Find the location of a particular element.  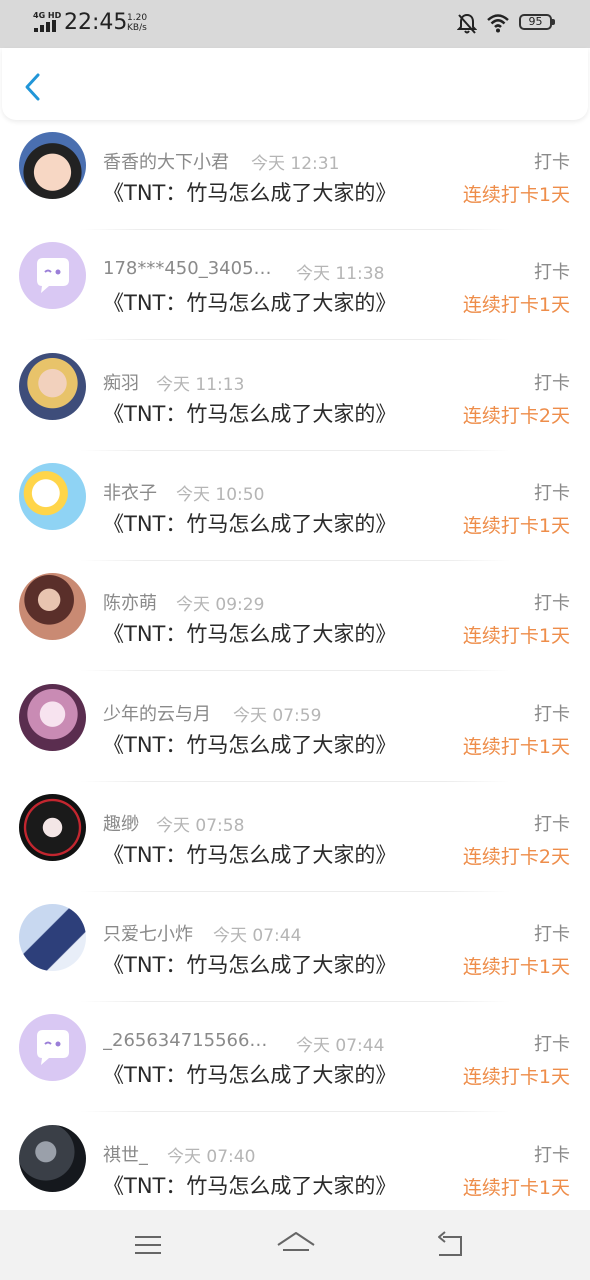

network-type: 4G HD is located at coordinates (47, 15).